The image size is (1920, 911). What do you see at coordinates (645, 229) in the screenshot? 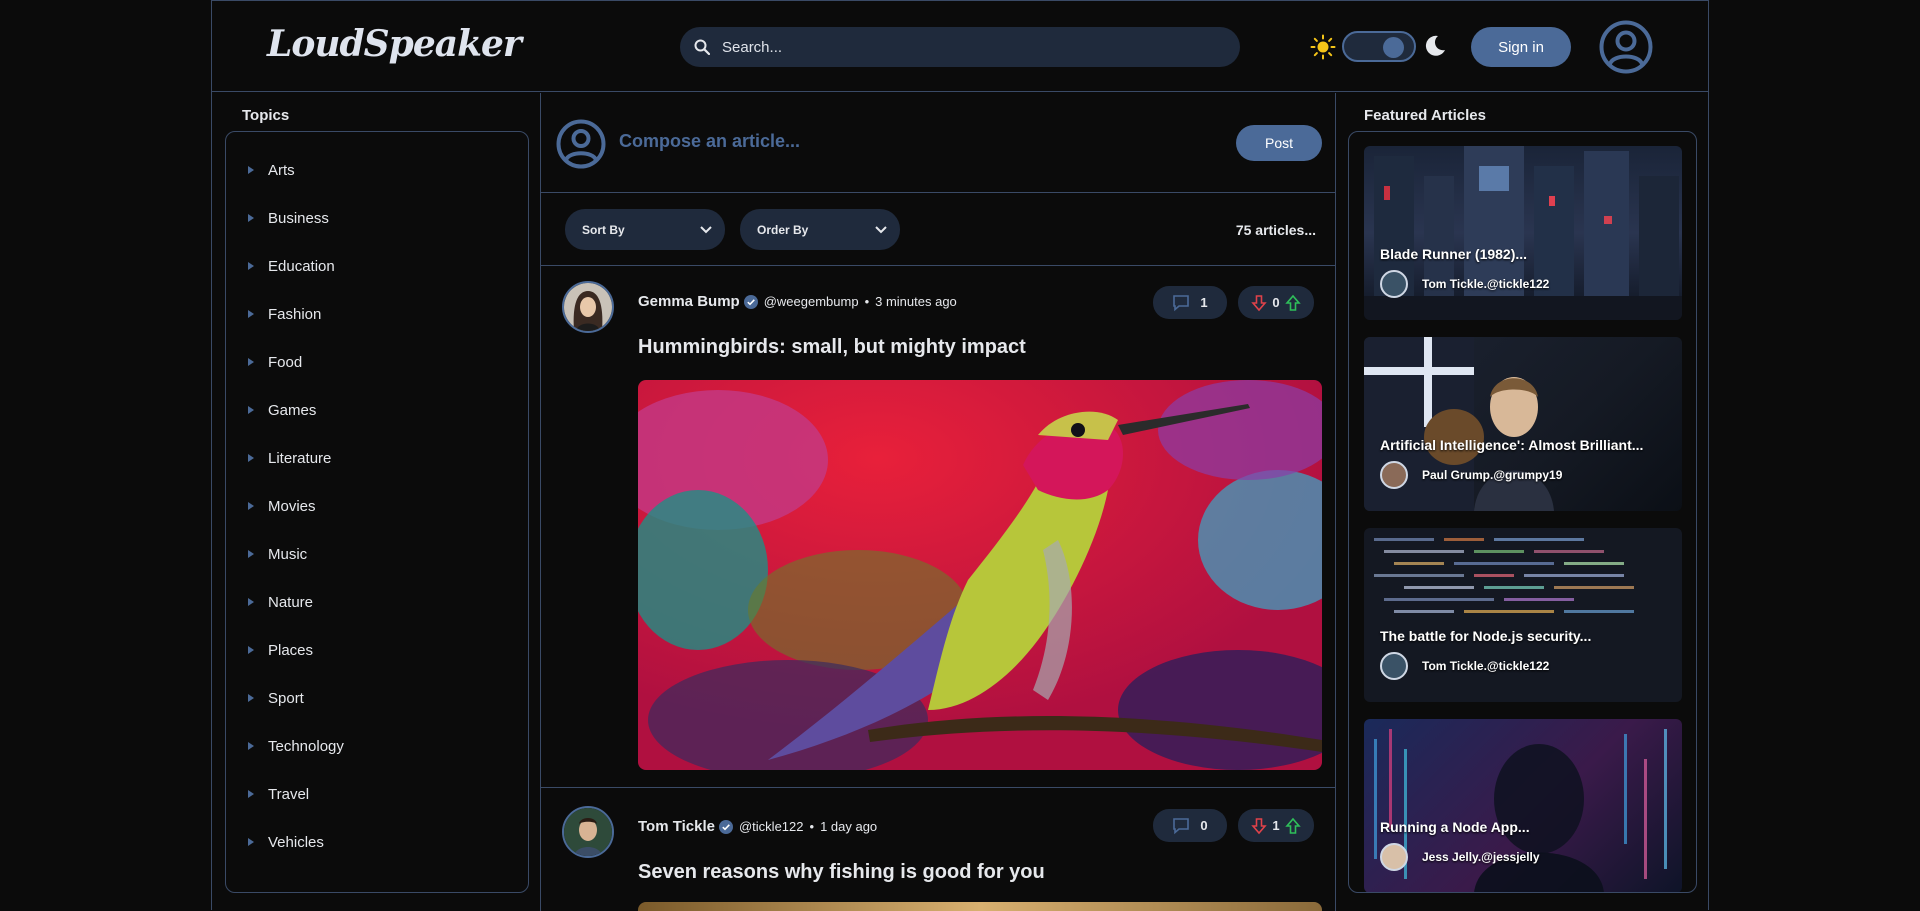
I see `sort-by-select: Sort By` at bounding box center [645, 229].